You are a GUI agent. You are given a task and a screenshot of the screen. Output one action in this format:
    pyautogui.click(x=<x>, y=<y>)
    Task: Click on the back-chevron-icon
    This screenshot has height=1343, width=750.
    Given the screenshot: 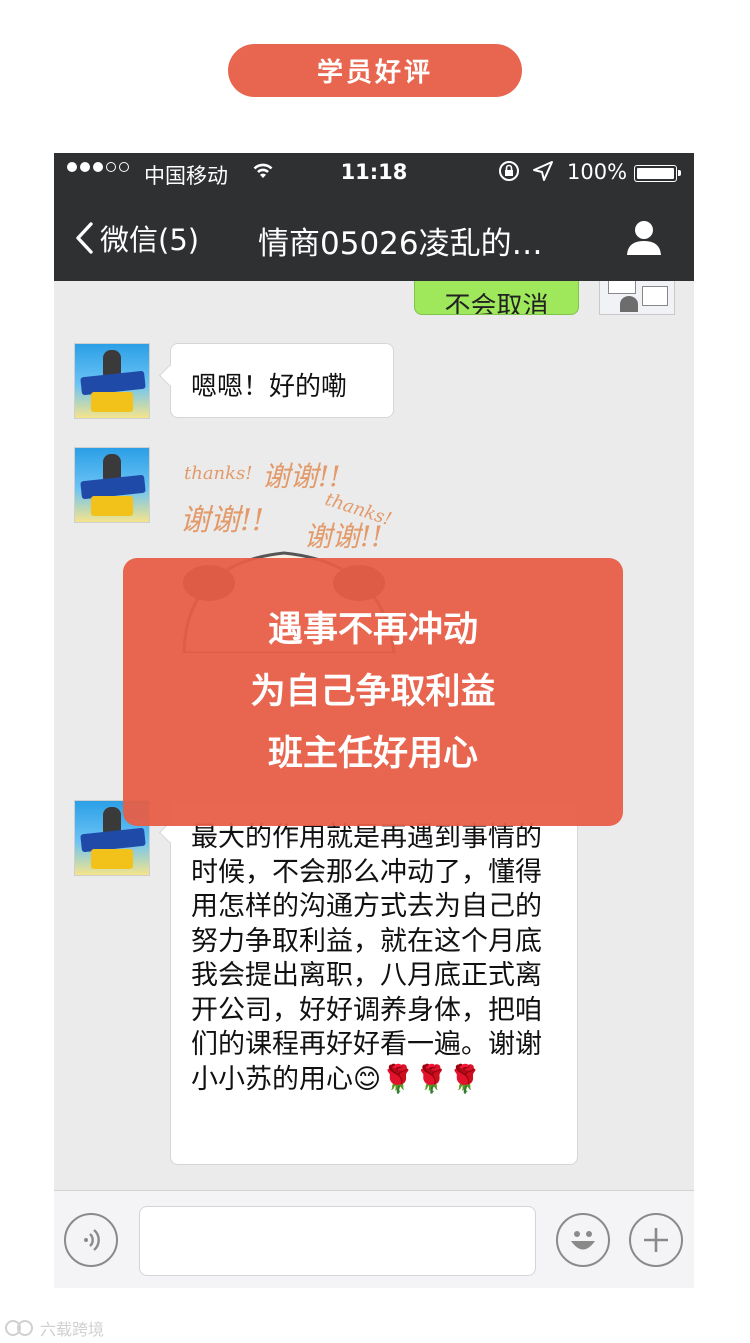 What is the action you would take?
    pyautogui.click(x=84, y=238)
    